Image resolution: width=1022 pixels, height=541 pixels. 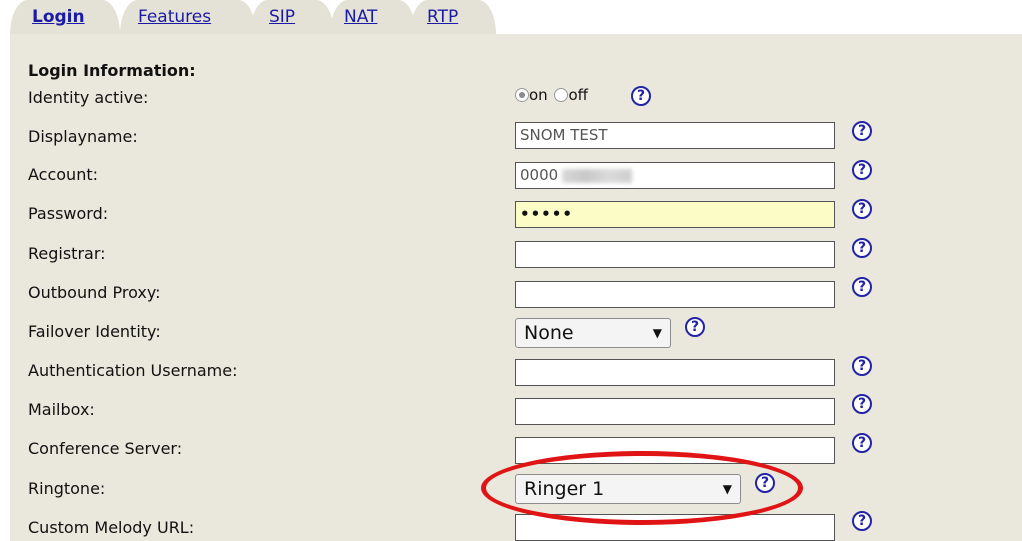 What do you see at coordinates (442, 17) in the screenshot?
I see `tab-rtp: RTP` at bounding box center [442, 17].